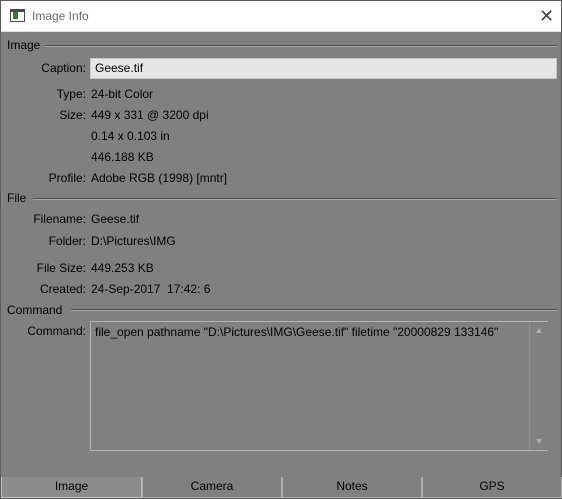 Image resolution: width=562 pixels, height=499 pixels. I want to click on window-title: Image Info, so click(60, 16).